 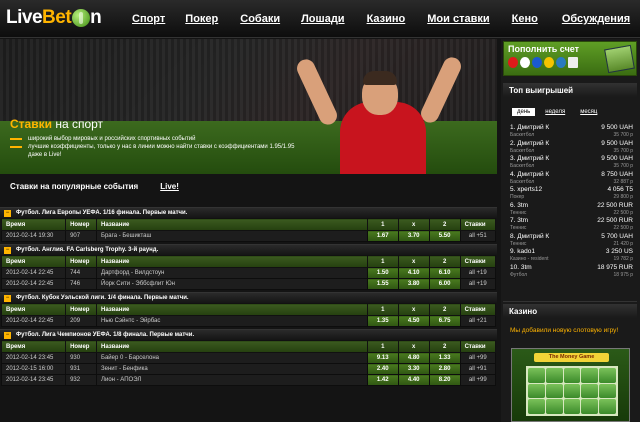 What do you see at coordinates (555, 112) in the screenshot?
I see `tab-week: неделя` at bounding box center [555, 112].